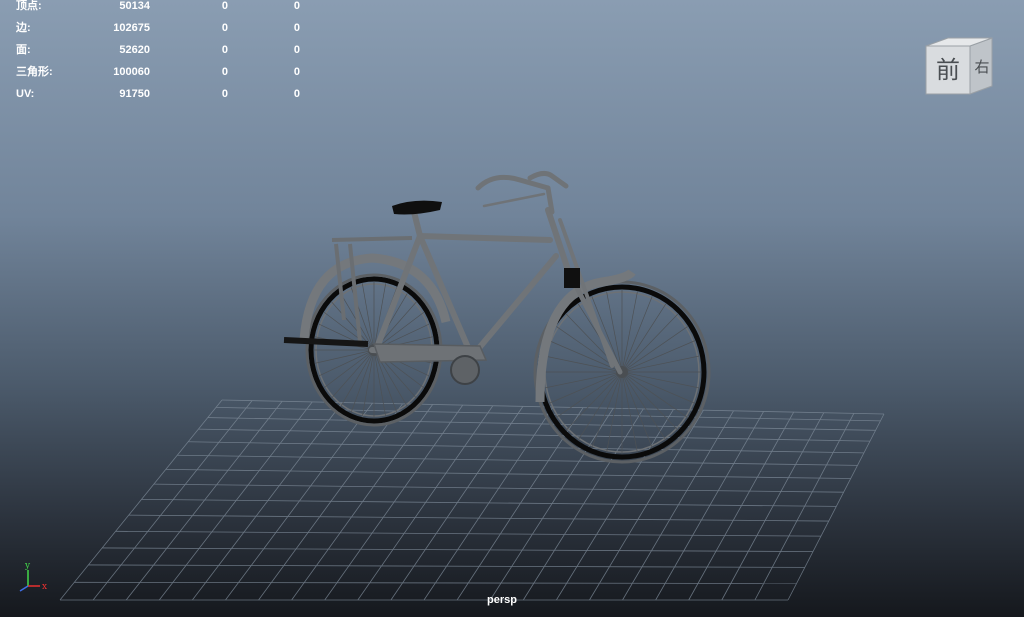 Image resolution: width=1024 pixels, height=617 pixels. I want to click on stat-label: 顶点:, so click(29, 6).